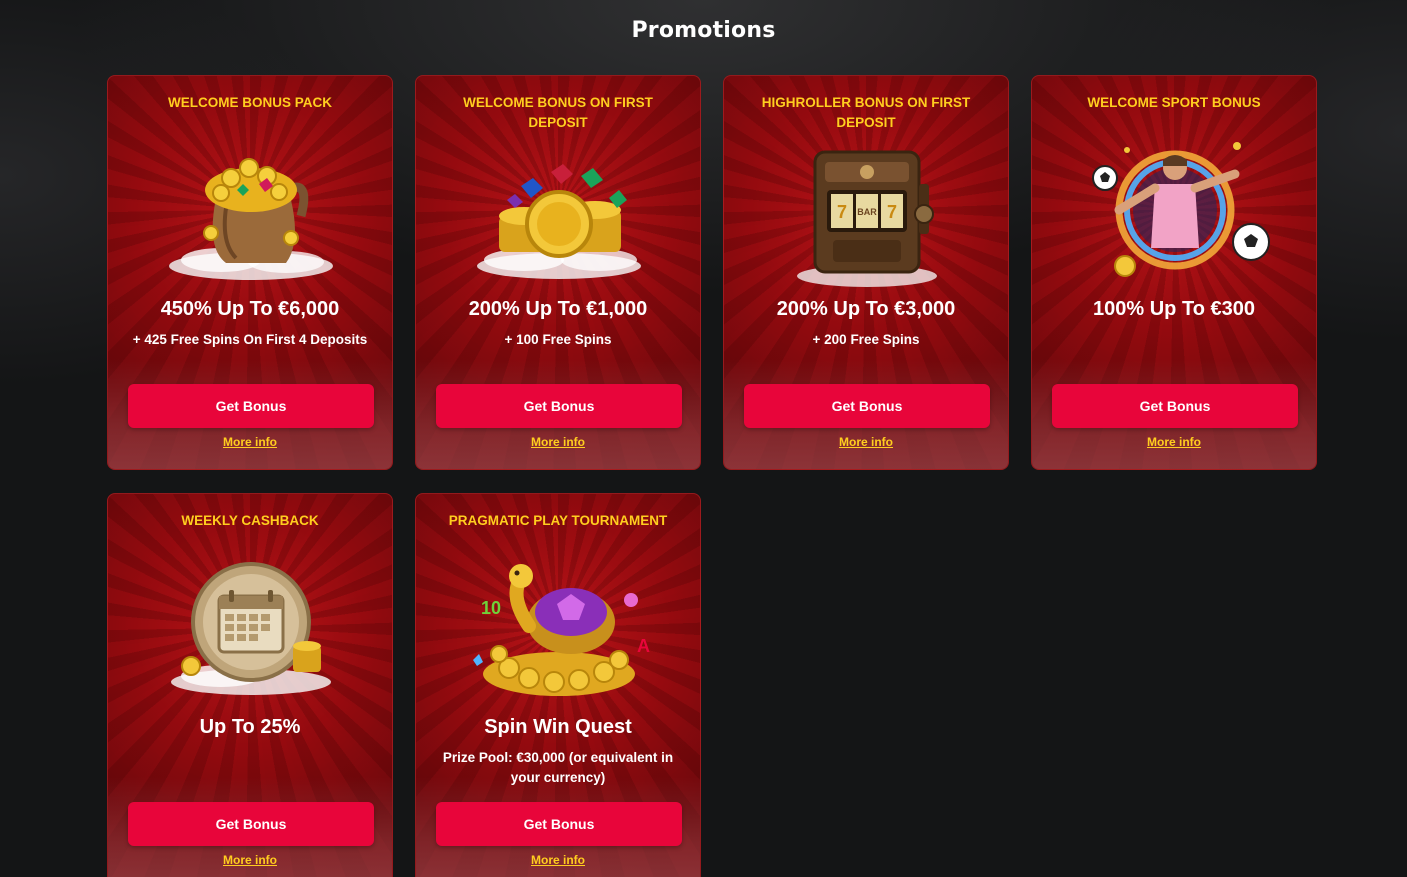 This screenshot has height=877, width=1407. Describe the element at coordinates (561, 630) in the screenshot. I see `golden-turtle-icon: 10 A` at that location.